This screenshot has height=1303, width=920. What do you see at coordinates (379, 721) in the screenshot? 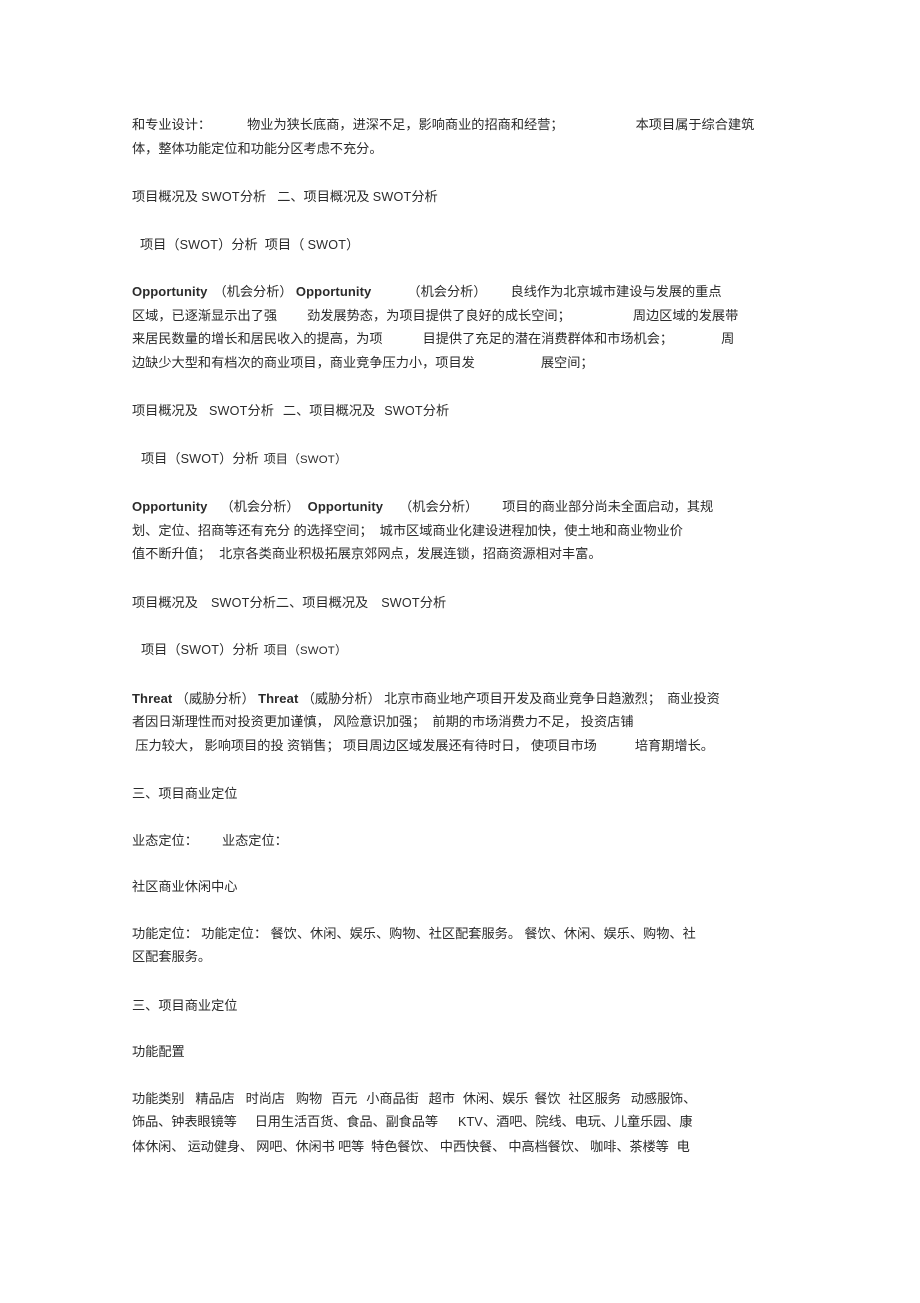
I see `threat-line2-b: 风险意识加强；` at bounding box center [379, 721].